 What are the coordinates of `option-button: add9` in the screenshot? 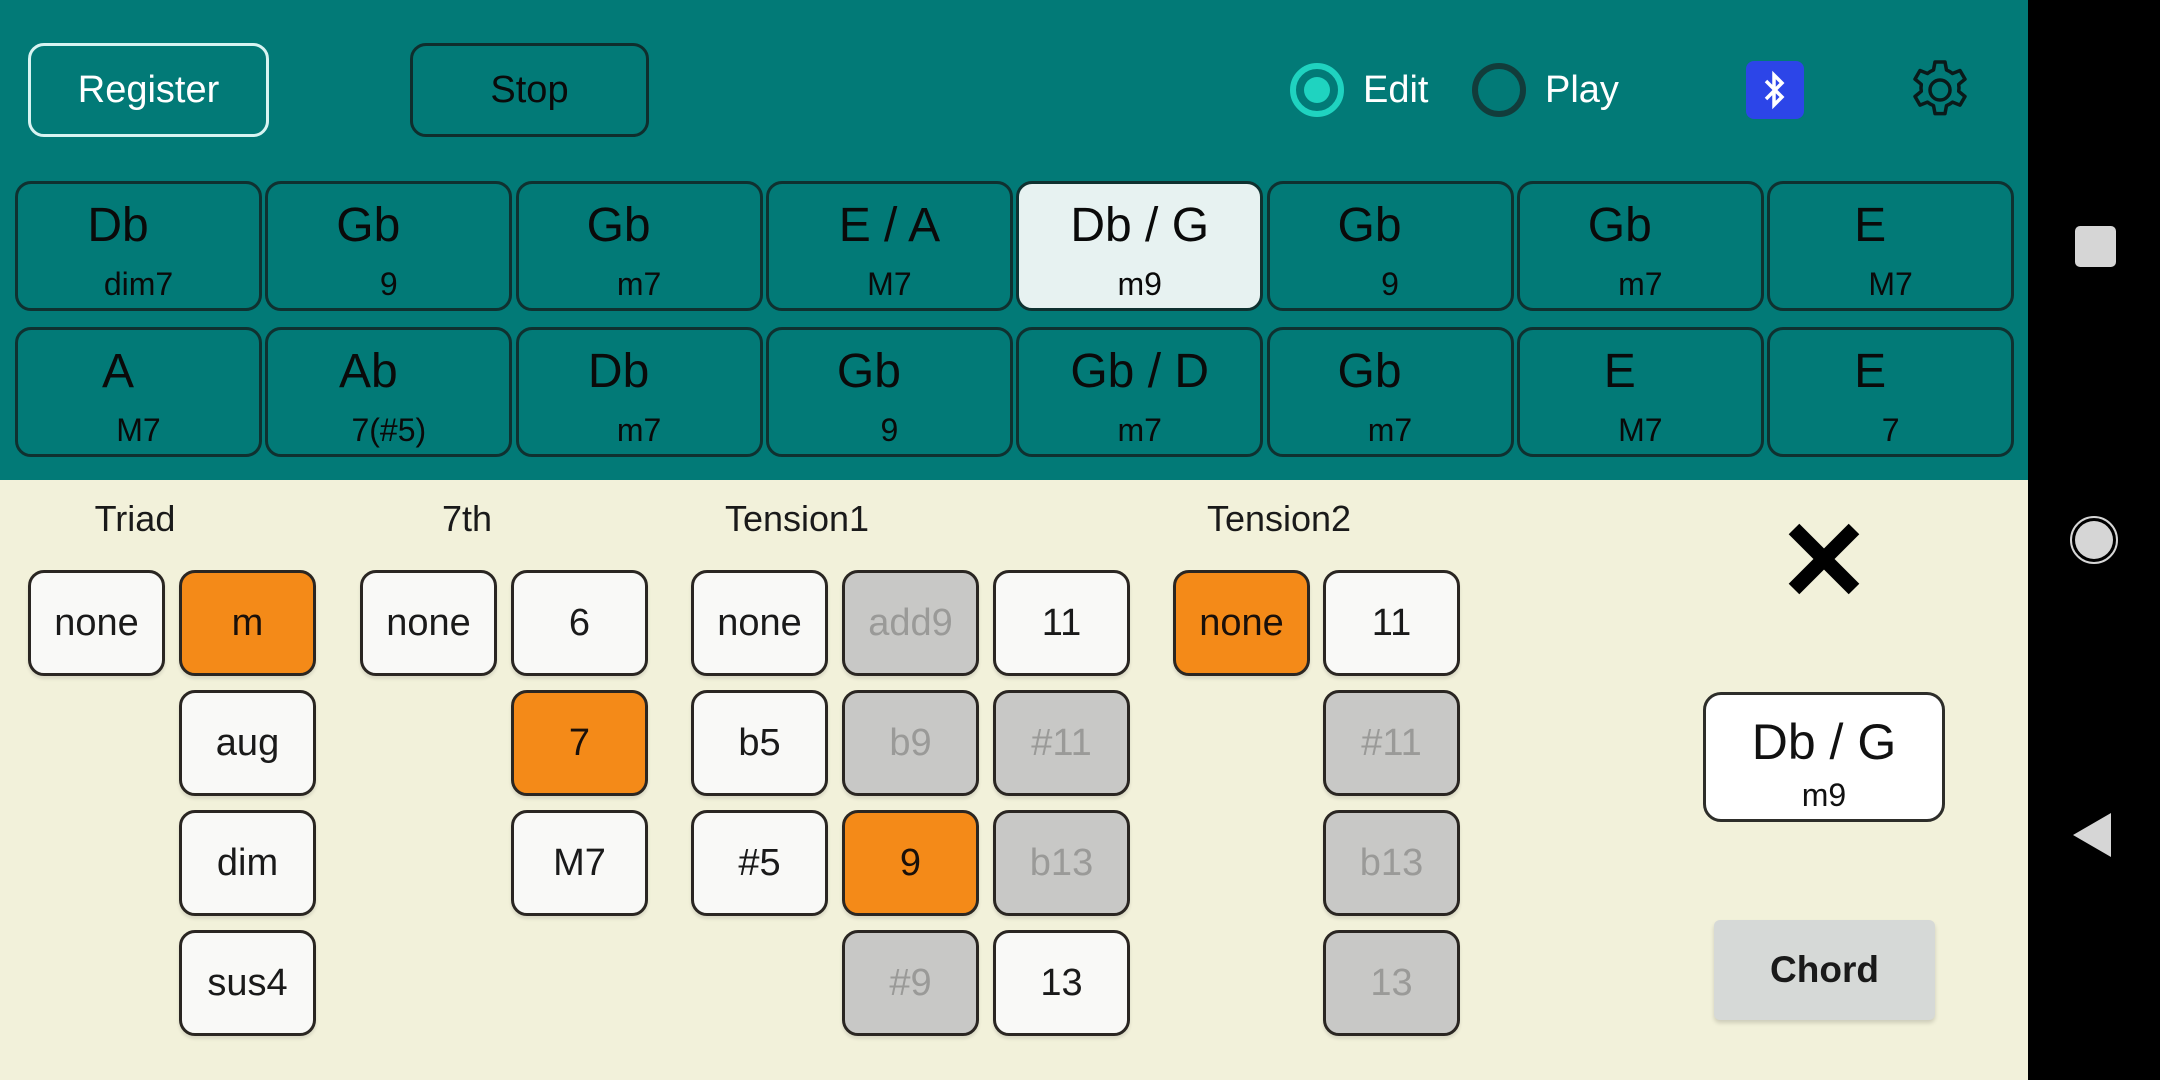 It's located at (910, 623).